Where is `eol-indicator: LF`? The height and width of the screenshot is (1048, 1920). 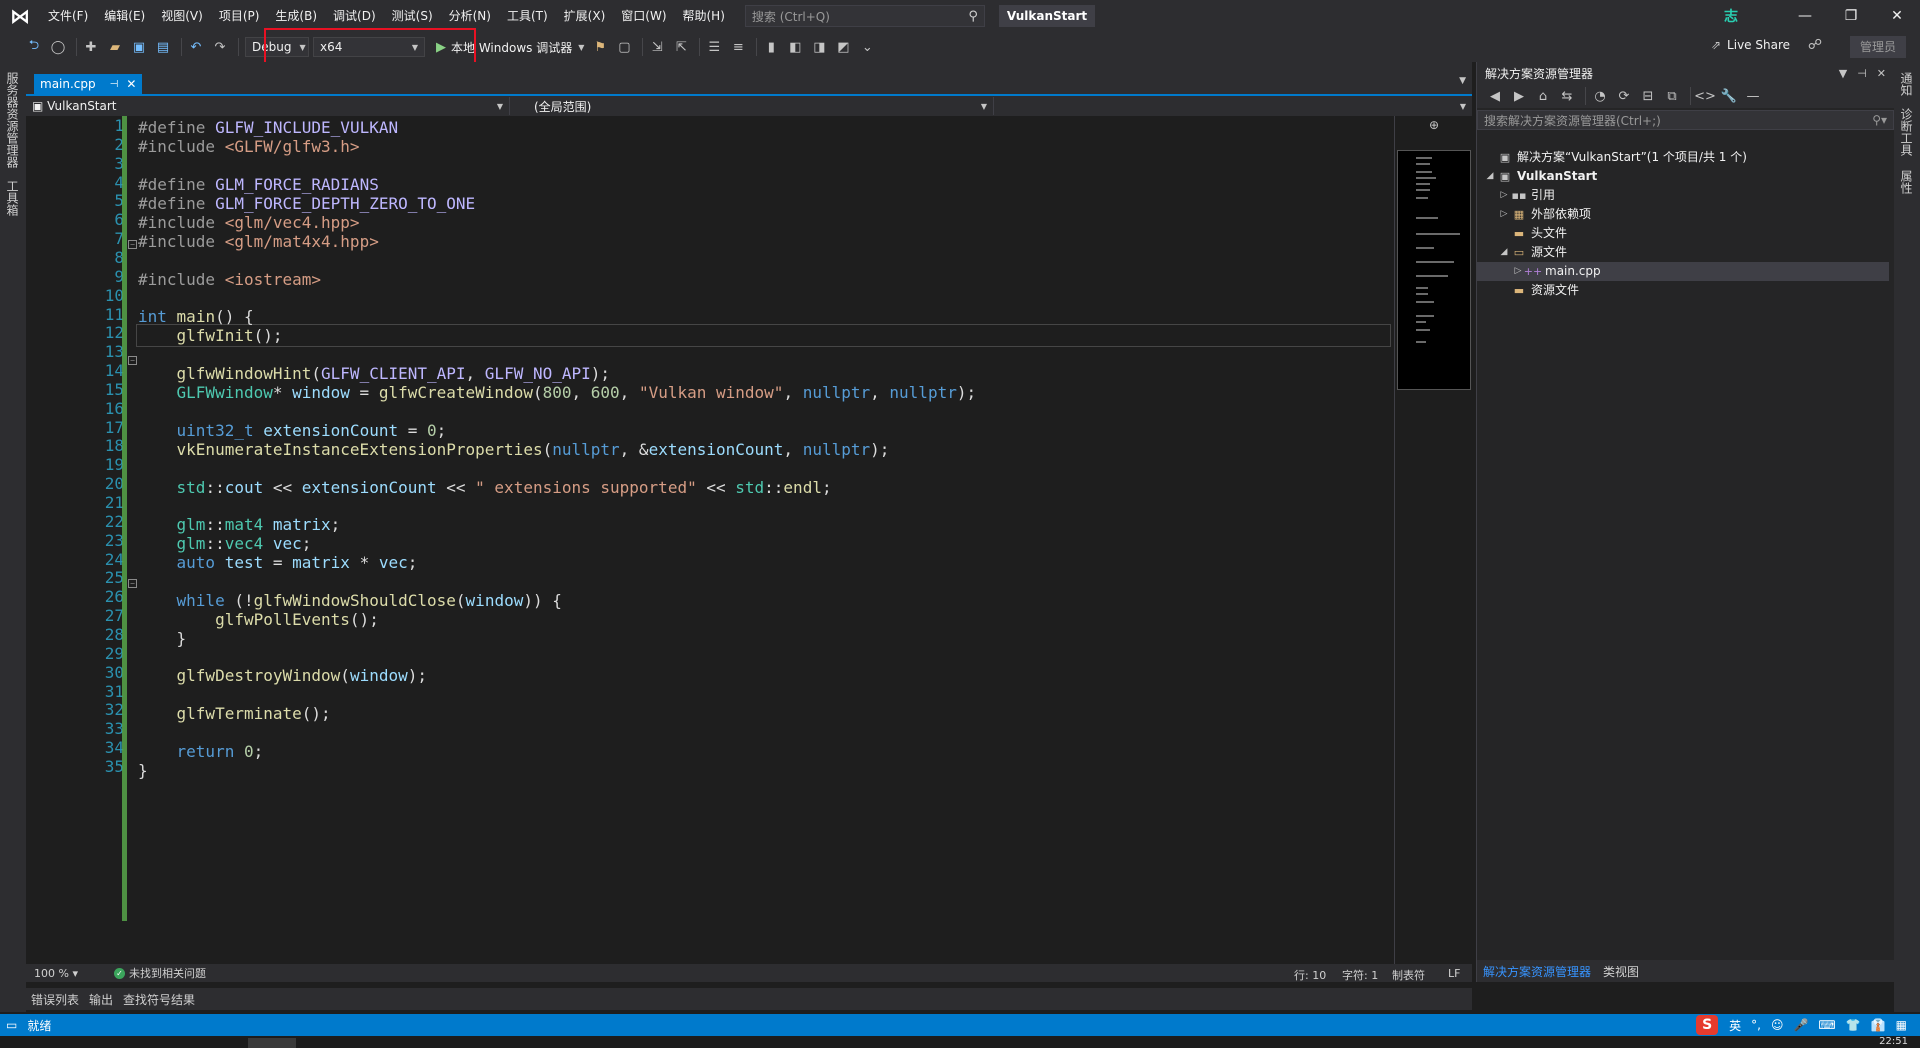
eol-indicator: LF is located at coordinates (1454, 973).